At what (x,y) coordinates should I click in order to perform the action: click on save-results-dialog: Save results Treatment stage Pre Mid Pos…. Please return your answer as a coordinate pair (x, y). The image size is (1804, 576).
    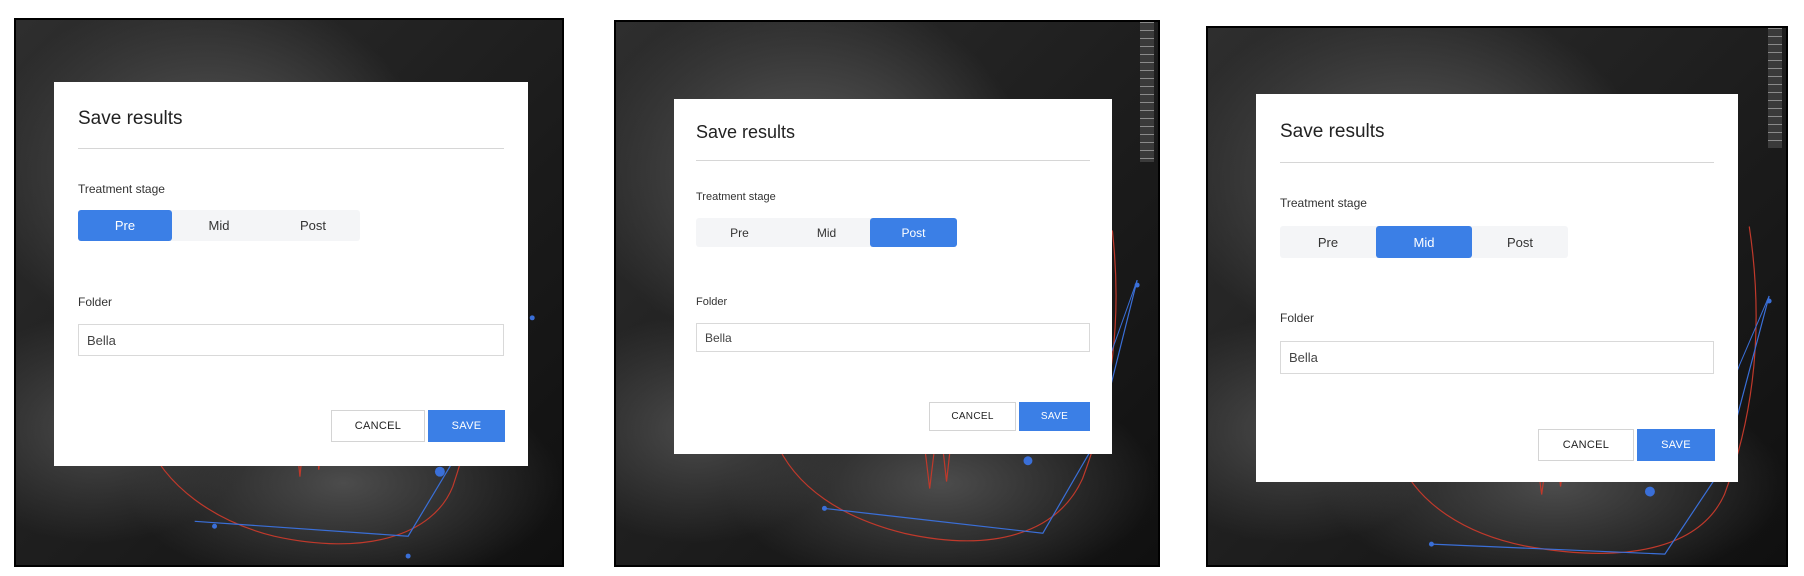
    Looking at the image, I should click on (893, 276).